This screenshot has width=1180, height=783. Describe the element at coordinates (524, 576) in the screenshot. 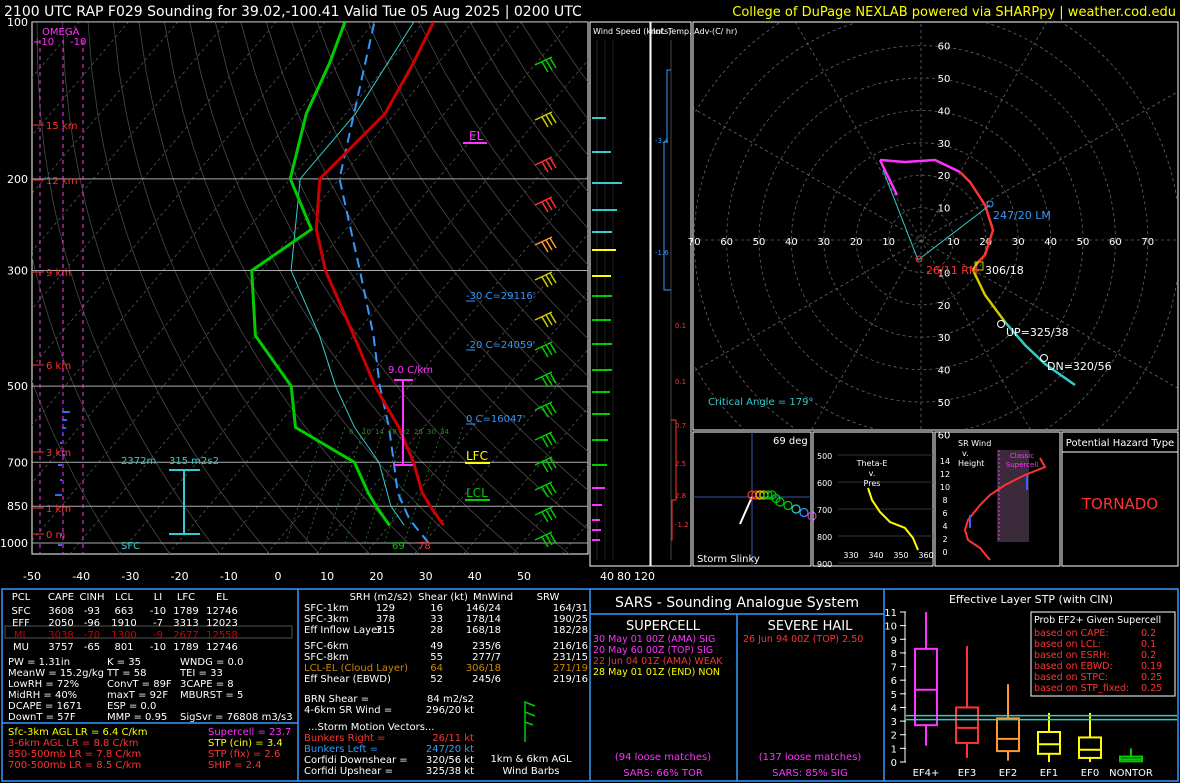

I see `temp-tick: 50` at that location.